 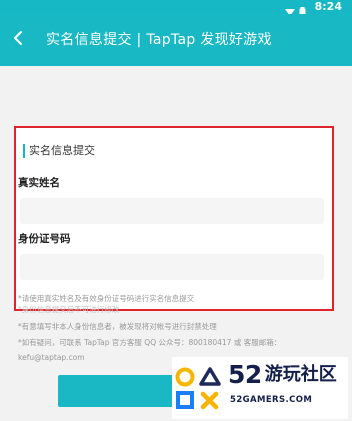 What do you see at coordinates (117, 326) in the screenshot?
I see `ban-warning-notice: *有意填写非本人身份信息者，被发现将对帐号进行封禁处理` at bounding box center [117, 326].